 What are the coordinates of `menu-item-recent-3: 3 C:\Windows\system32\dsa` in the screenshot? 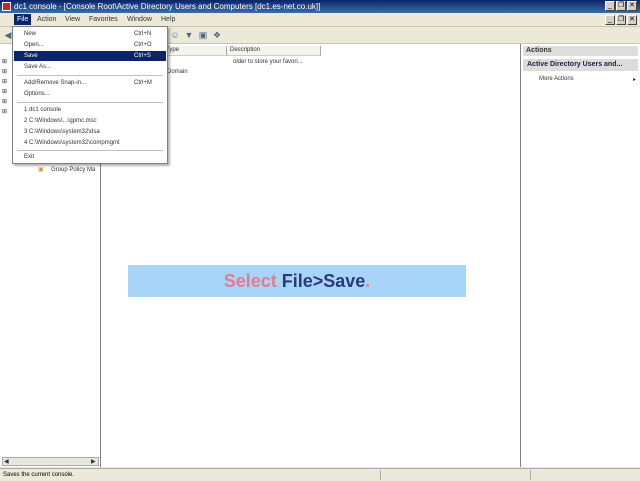 It's located at (90, 132).